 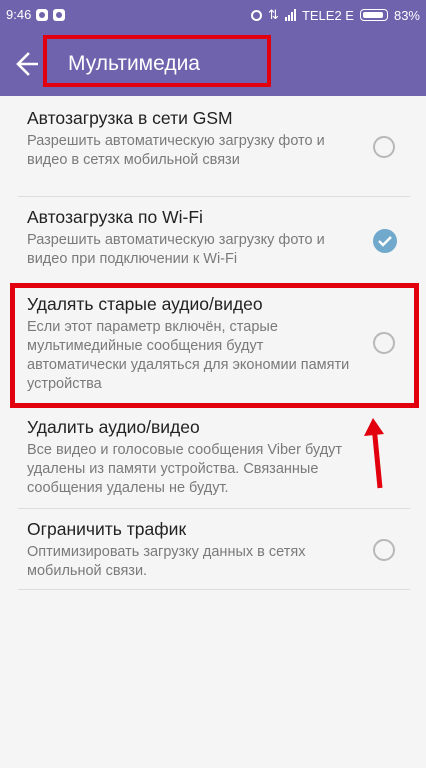 What do you see at coordinates (406, 15) in the screenshot?
I see `battery-percent: 83%` at bounding box center [406, 15].